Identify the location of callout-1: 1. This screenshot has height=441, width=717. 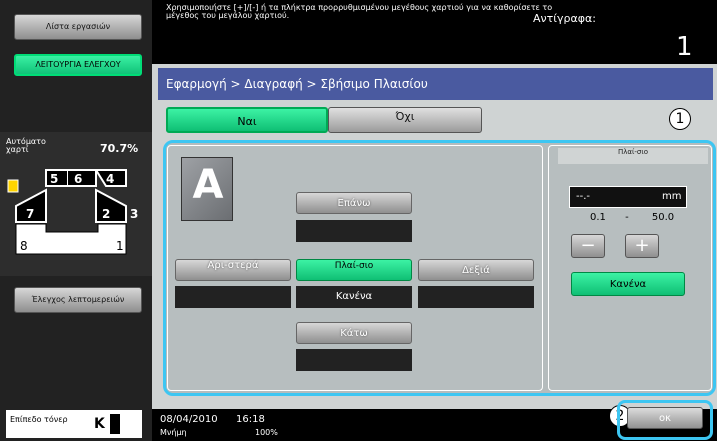
(680, 119).